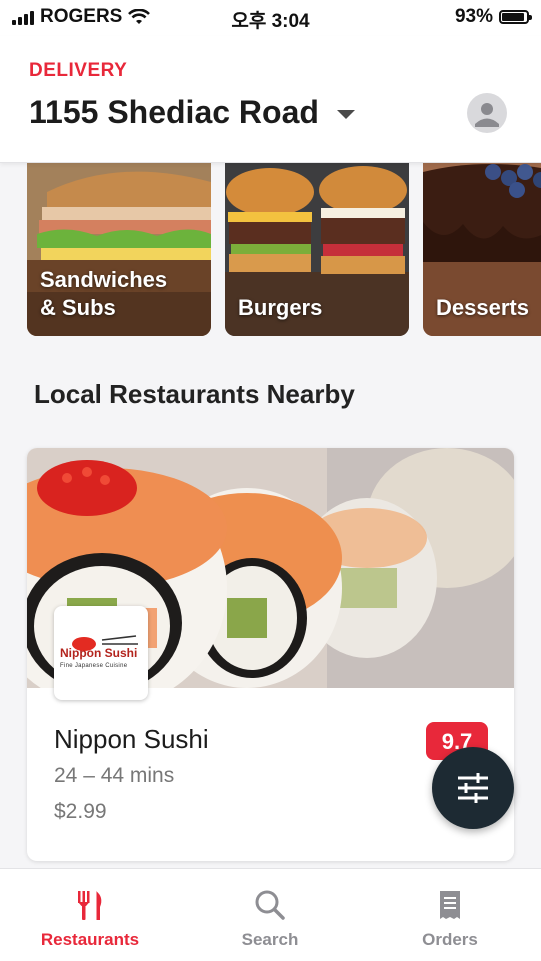 Image resolution: width=541 pixels, height=961 pixels. What do you see at coordinates (270, 905) in the screenshot?
I see `search-icon` at bounding box center [270, 905].